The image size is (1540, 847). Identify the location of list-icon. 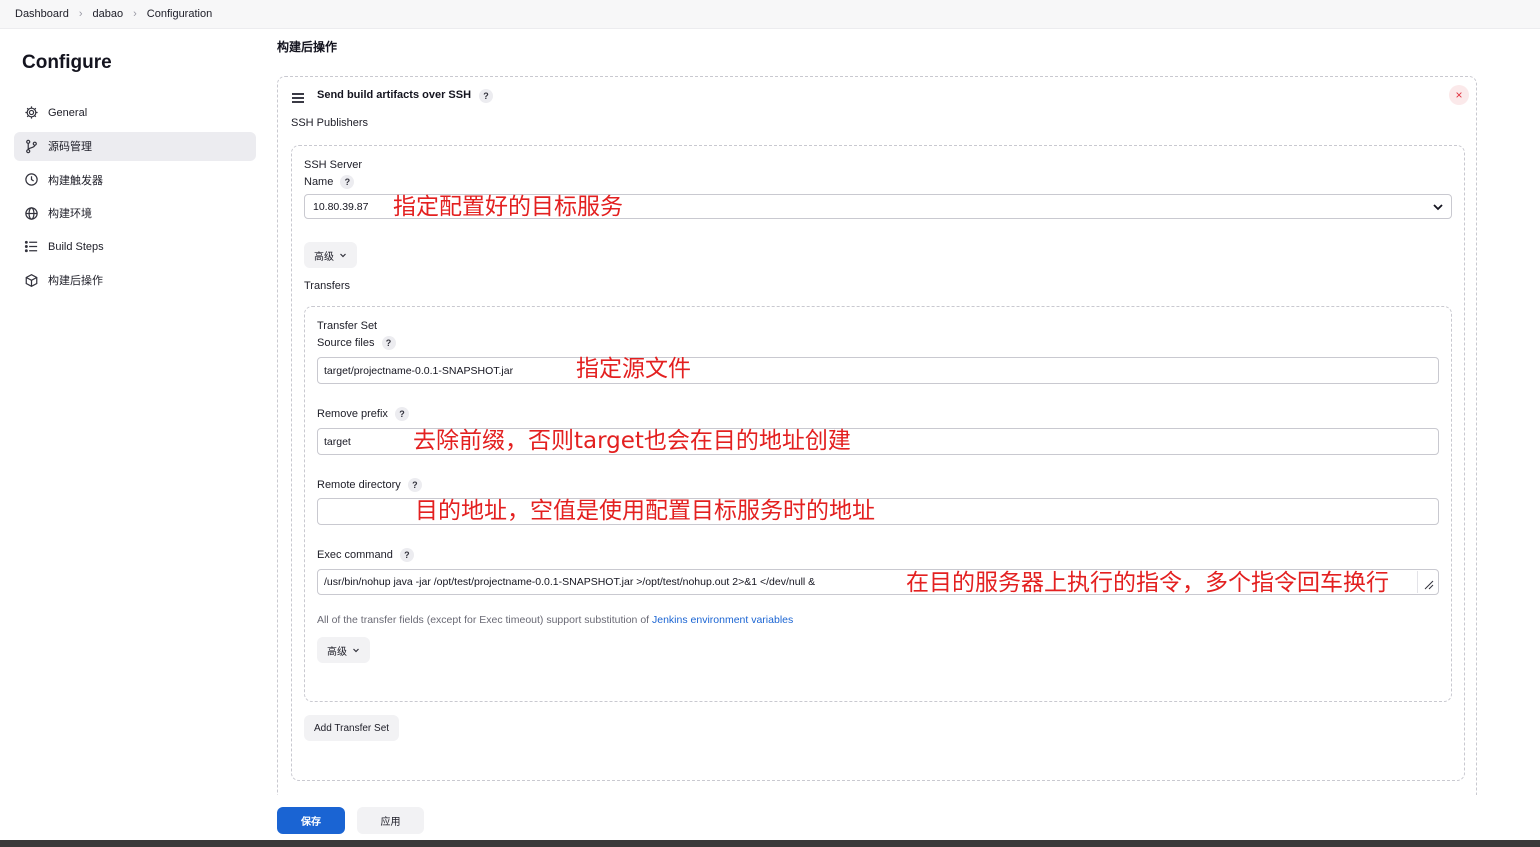
(31, 247).